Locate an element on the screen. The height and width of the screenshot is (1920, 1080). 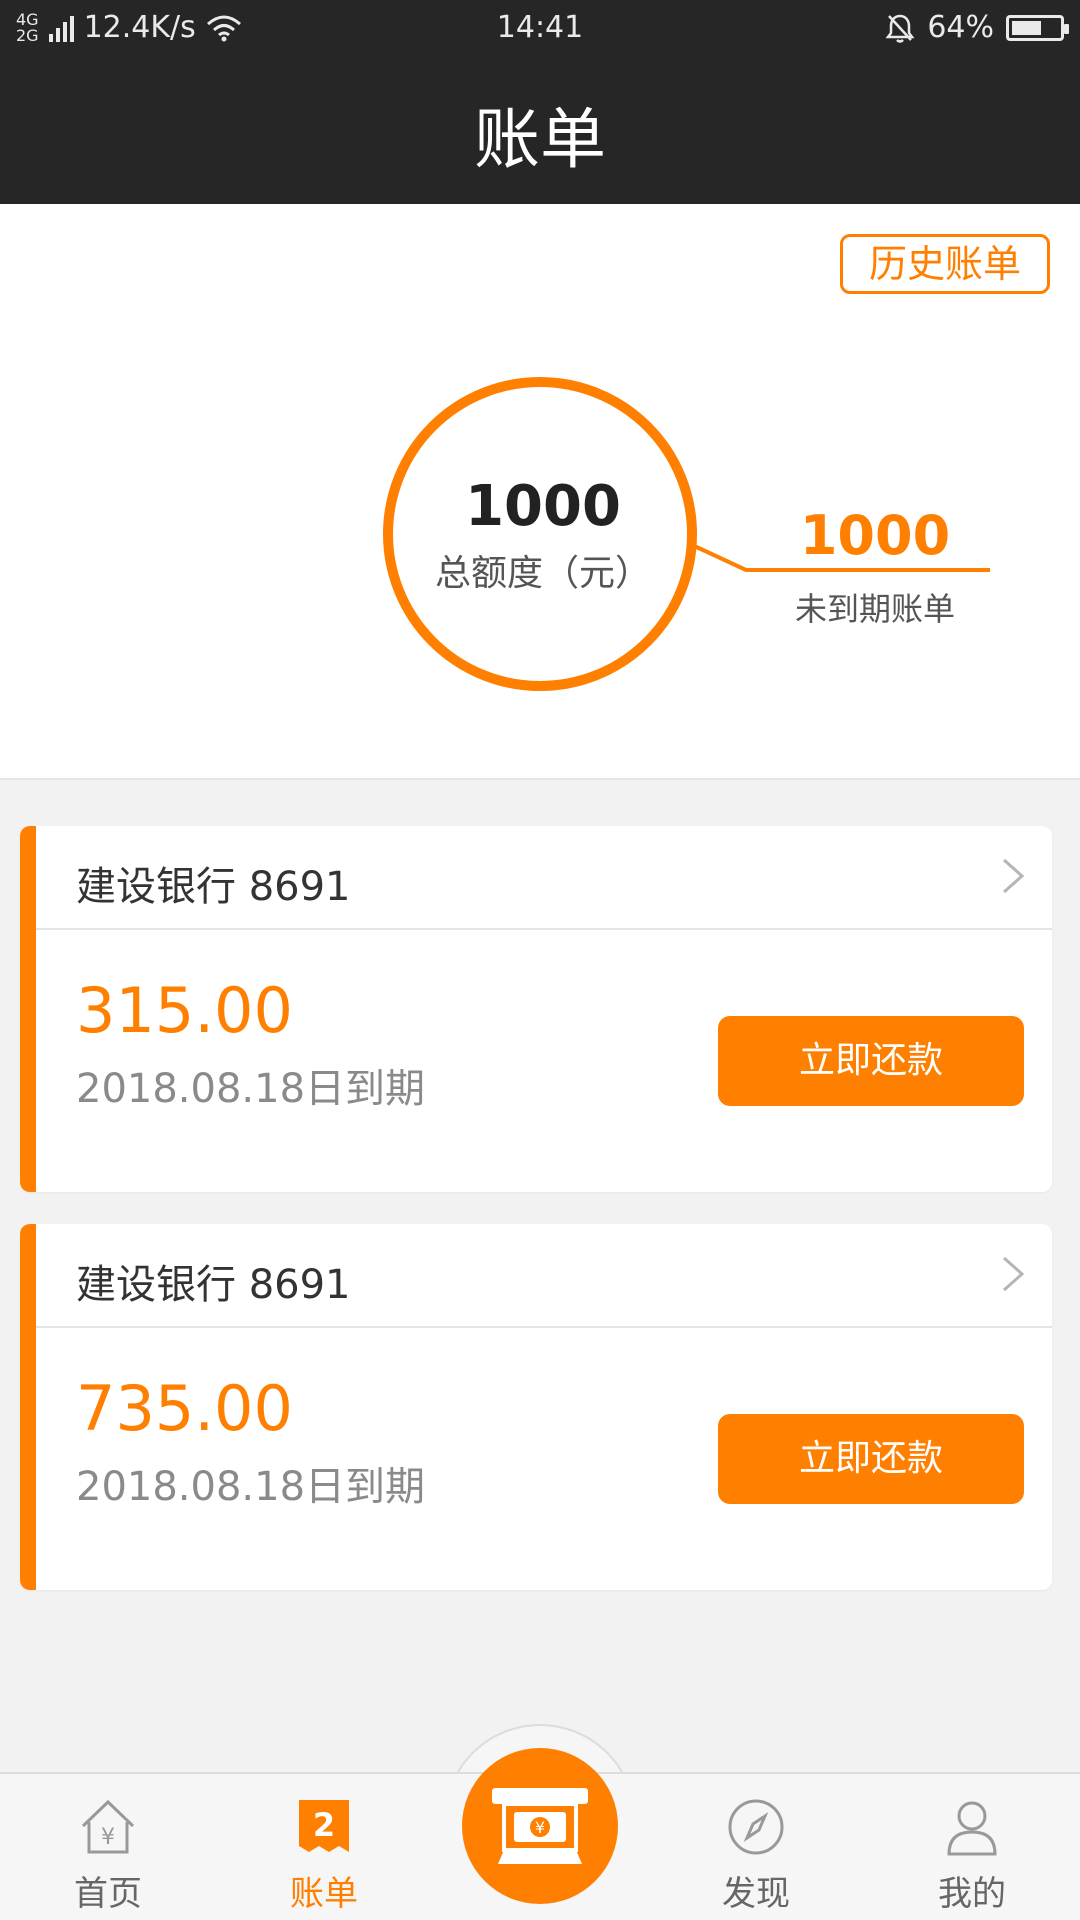
battery-icon is located at coordinates (1037, 27).